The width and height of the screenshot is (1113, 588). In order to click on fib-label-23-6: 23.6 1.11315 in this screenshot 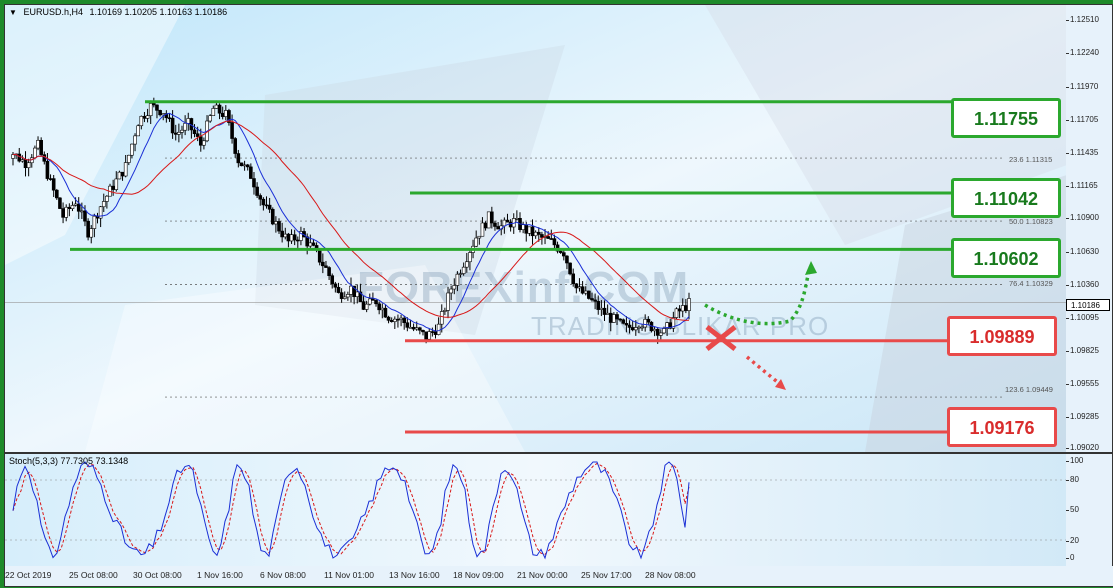, I will do `click(1031, 159)`.